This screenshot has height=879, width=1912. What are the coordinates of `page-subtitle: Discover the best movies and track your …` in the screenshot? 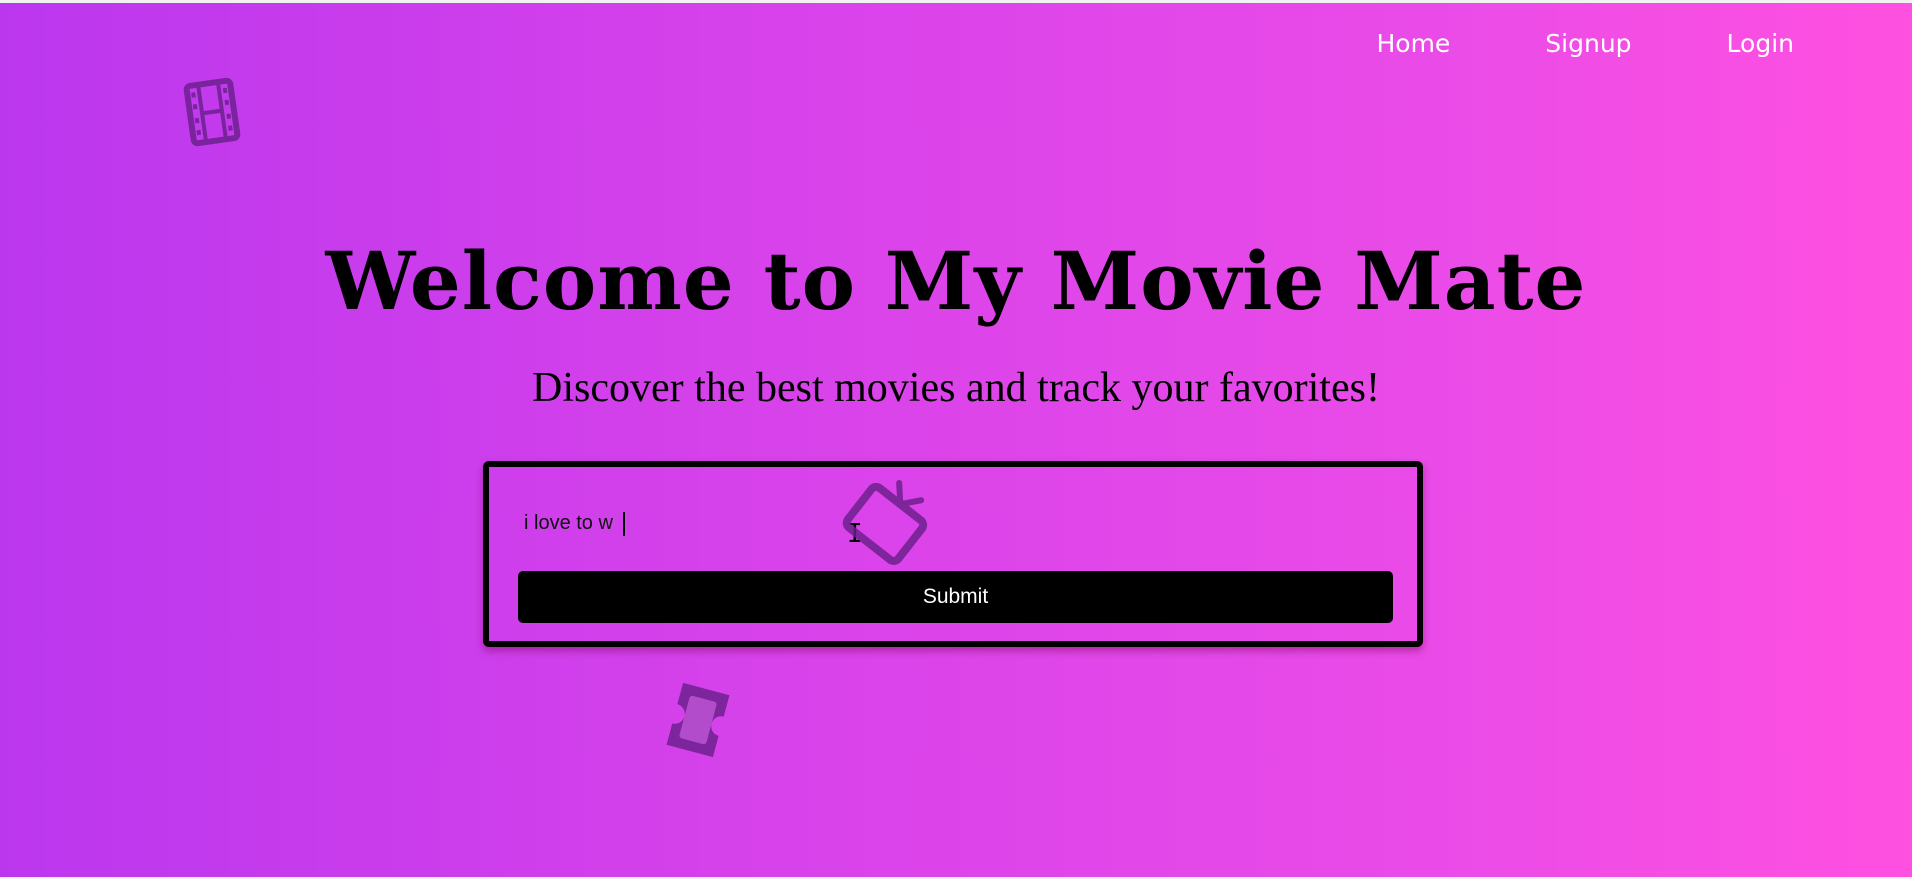 It's located at (956, 388).